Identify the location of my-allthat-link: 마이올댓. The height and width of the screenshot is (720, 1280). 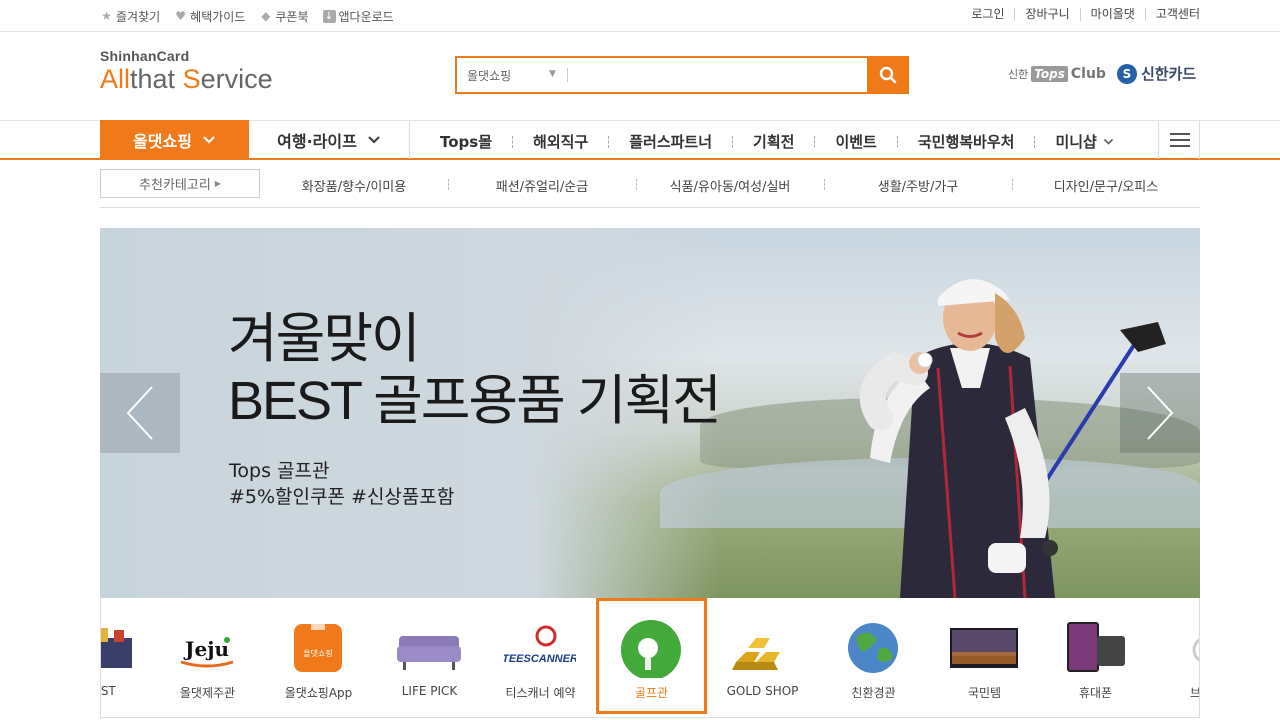
(1112, 14).